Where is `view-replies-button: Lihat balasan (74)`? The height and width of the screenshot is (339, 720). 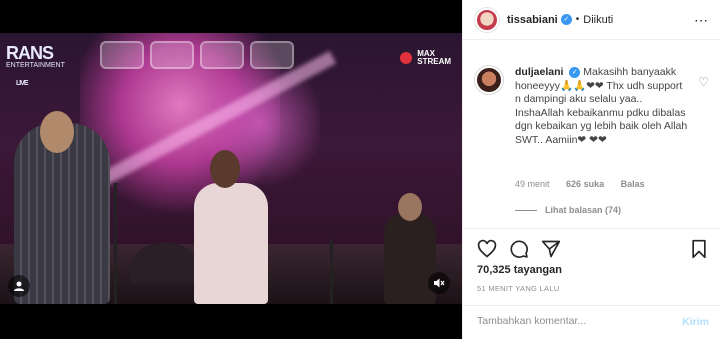
view-replies-button: Lihat balasan (74) is located at coordinates (568, 210).